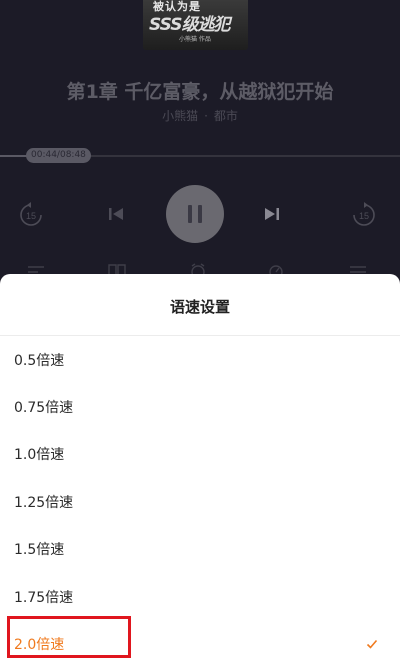  What do you see at coordinates (44, 502) in the screenshot?
I see `speed-option-label: 1.25倍速` at bounding box center [44, 502].